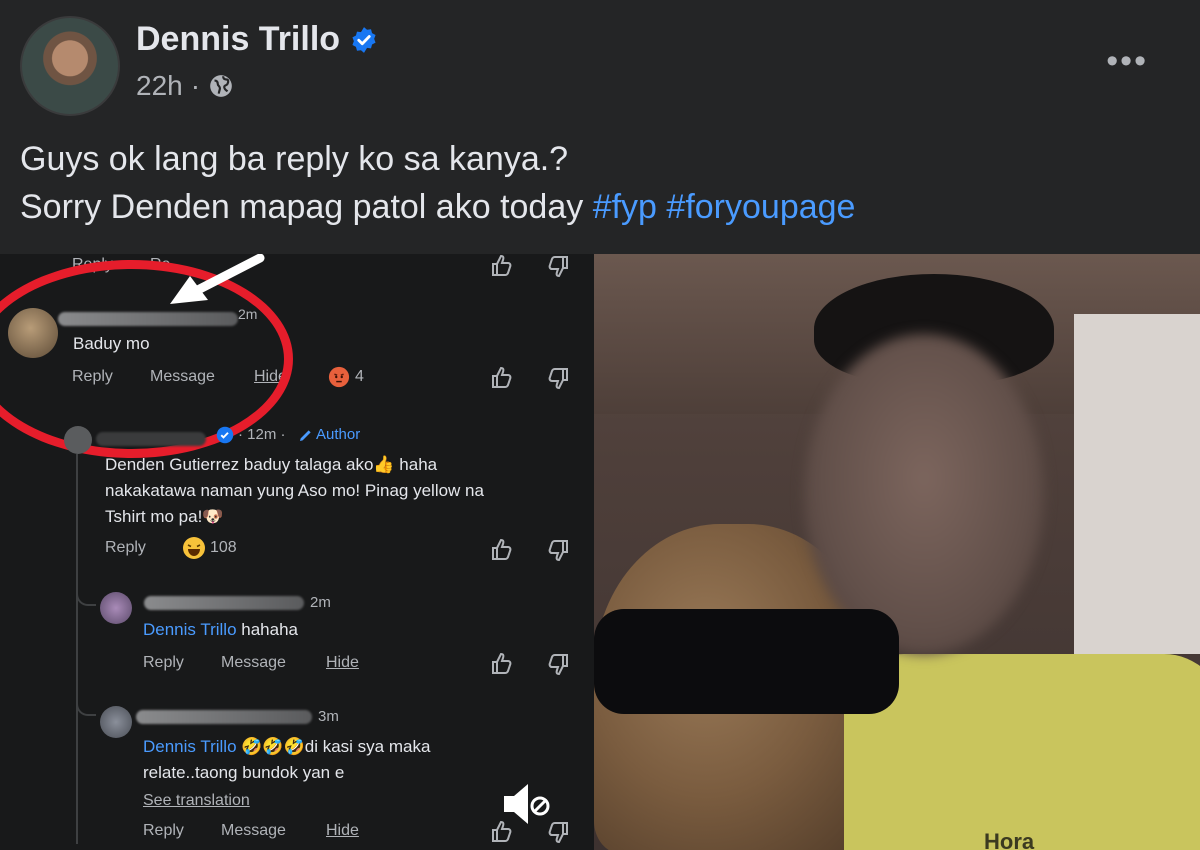 This screenshot has height=850, width=1200. Describe the element at coordinates (328, 716) in the screenshot. I see `reply-time: 3m` at that location.